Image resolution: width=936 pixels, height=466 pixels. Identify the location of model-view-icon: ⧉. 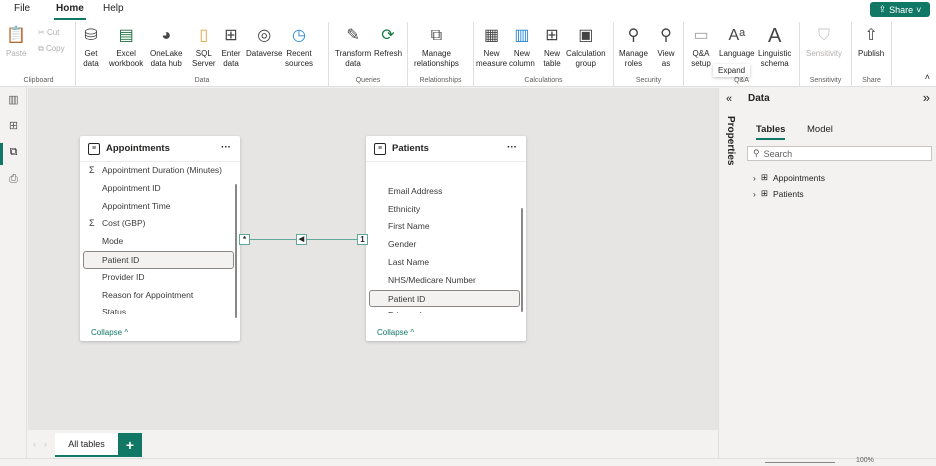
(13, 153).